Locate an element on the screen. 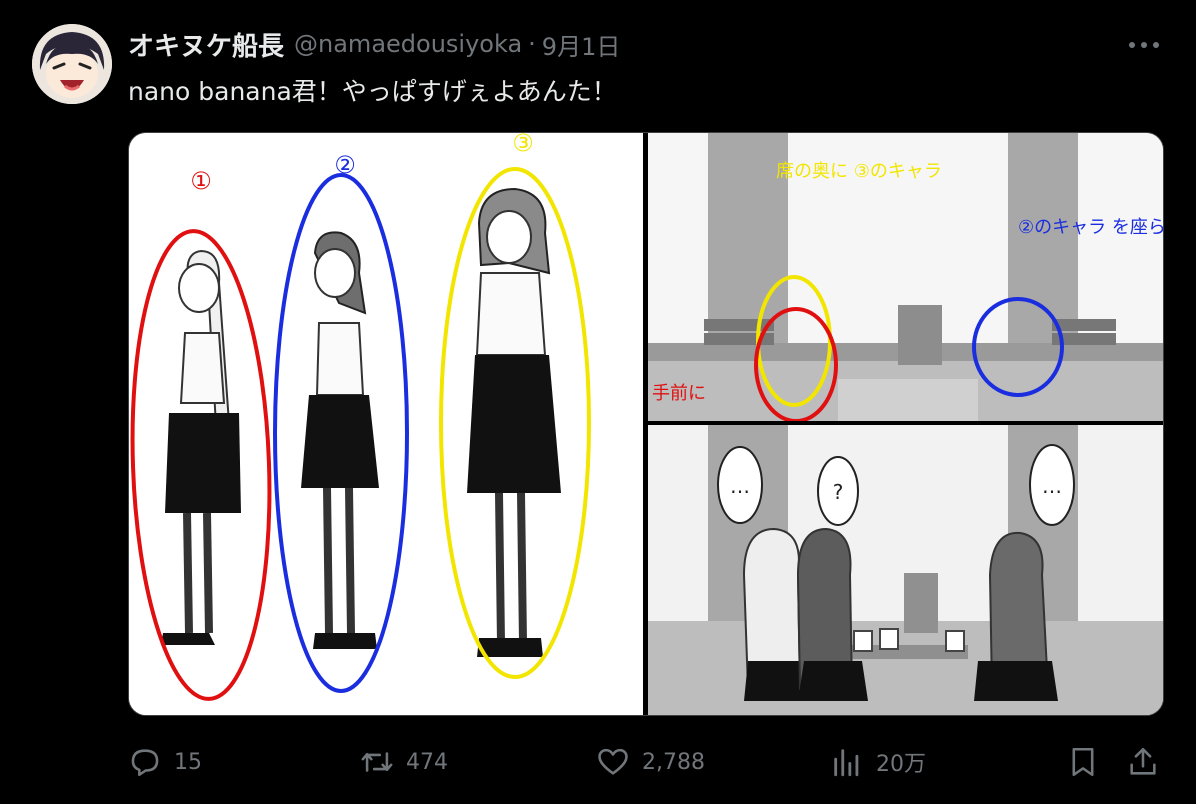 This screenshot has width=1196, height=804. action-bar: 15 474 2,788 20万 is located at coordinates (598, 762).